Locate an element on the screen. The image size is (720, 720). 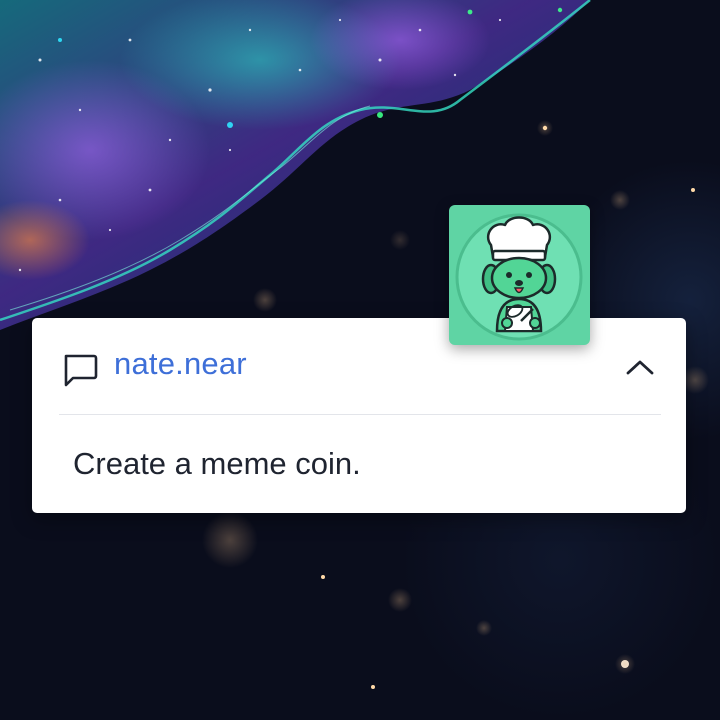
message-text: Create a meme coin. is located at coordinates (217, 463).